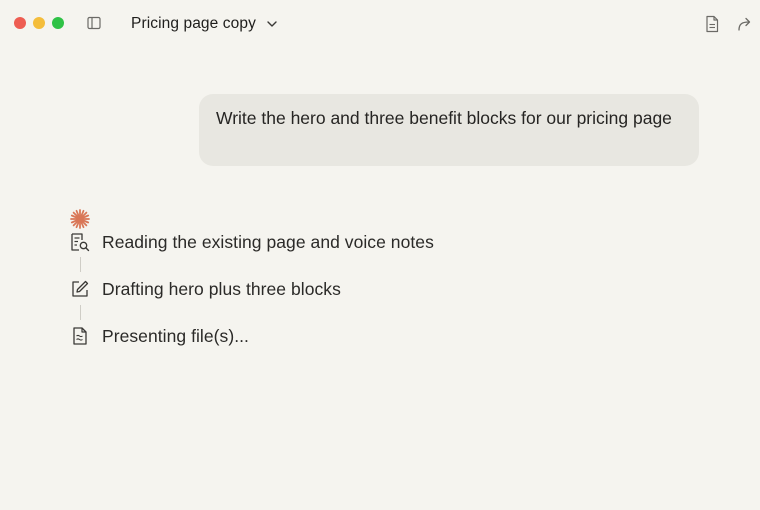 Image resolution: width=760 pixels, height=510 pixels. I want to click on document-search-icon, so click(80, 242).